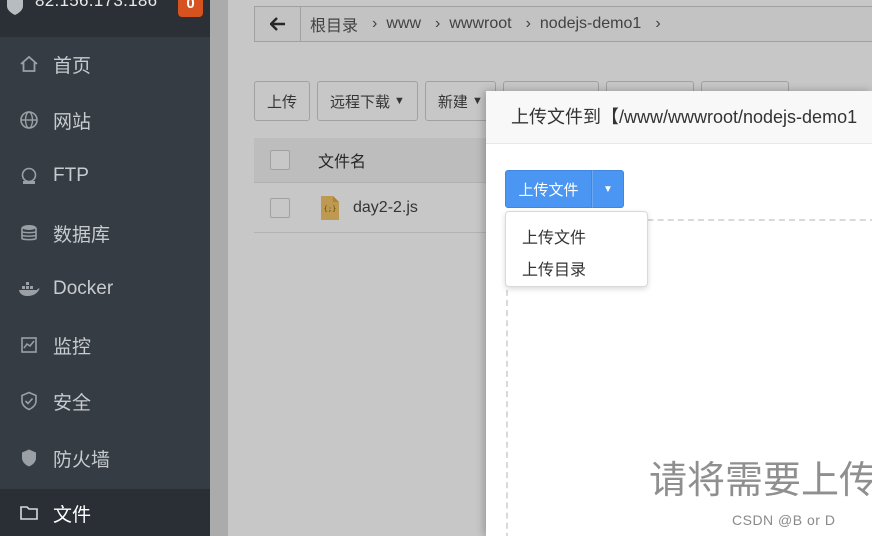 The height and width of the screenshot is (536, 872). Describe the element at coordinates (96, 5) in the screenshot. I see `server-ip: 82.156.173.186` at that location.